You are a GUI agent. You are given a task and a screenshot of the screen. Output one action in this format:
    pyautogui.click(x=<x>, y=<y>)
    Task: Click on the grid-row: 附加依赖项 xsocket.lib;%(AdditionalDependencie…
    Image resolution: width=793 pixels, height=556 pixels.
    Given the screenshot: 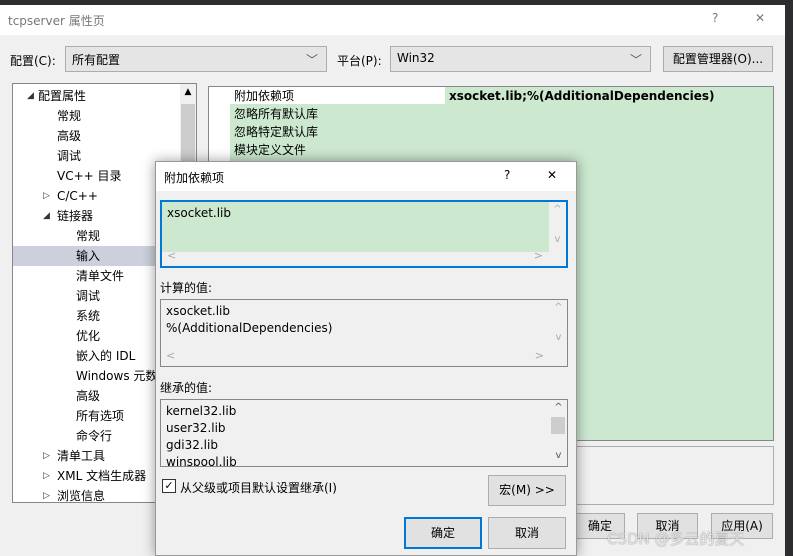 What is the action you would take?
    pyautogui.click(x=491, y=96)
    